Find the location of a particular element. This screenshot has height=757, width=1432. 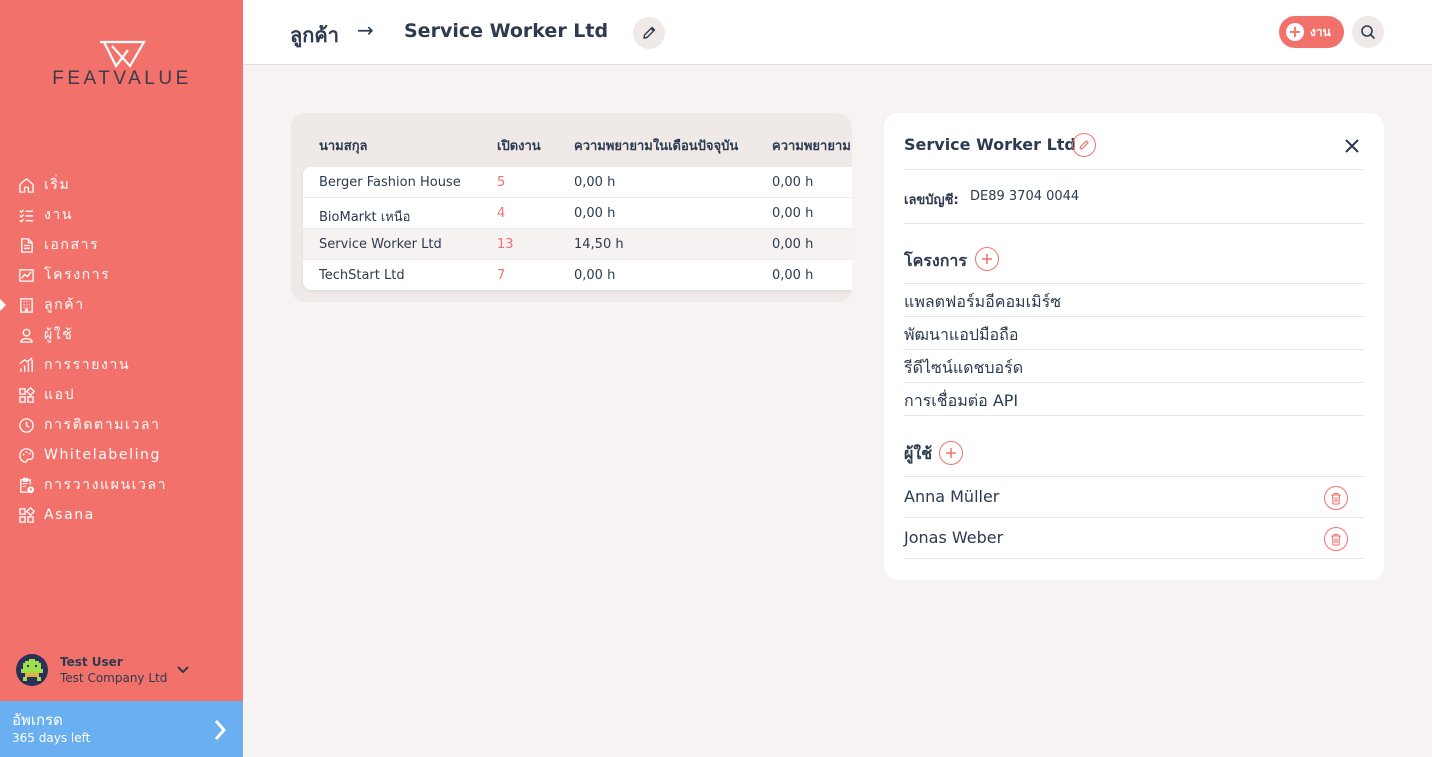

sidebar-item-label: การติดตามเวลา is located at coordinates (102, 425).